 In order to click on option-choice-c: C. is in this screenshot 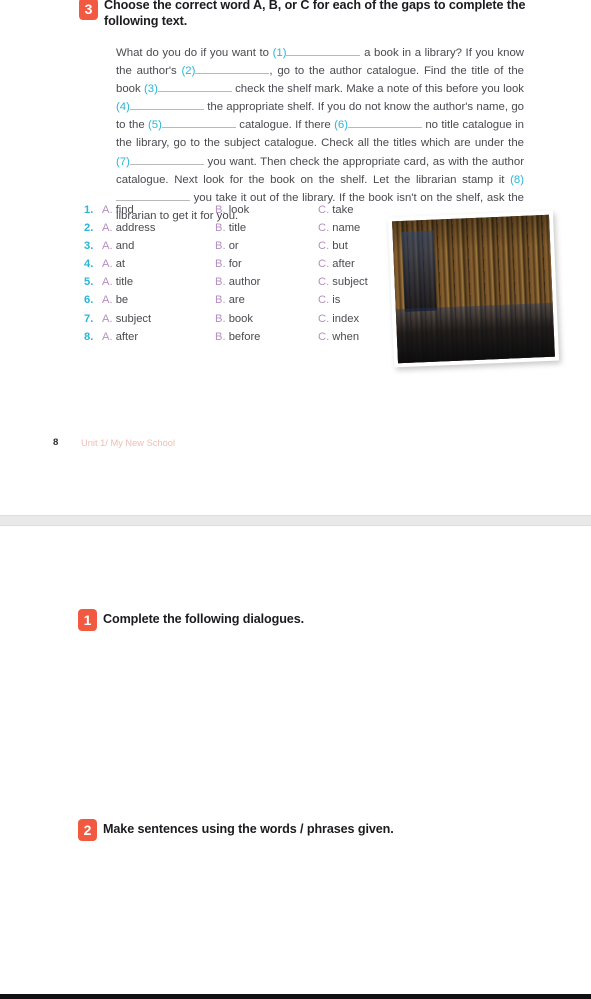, I will do `click(329, 300)`.